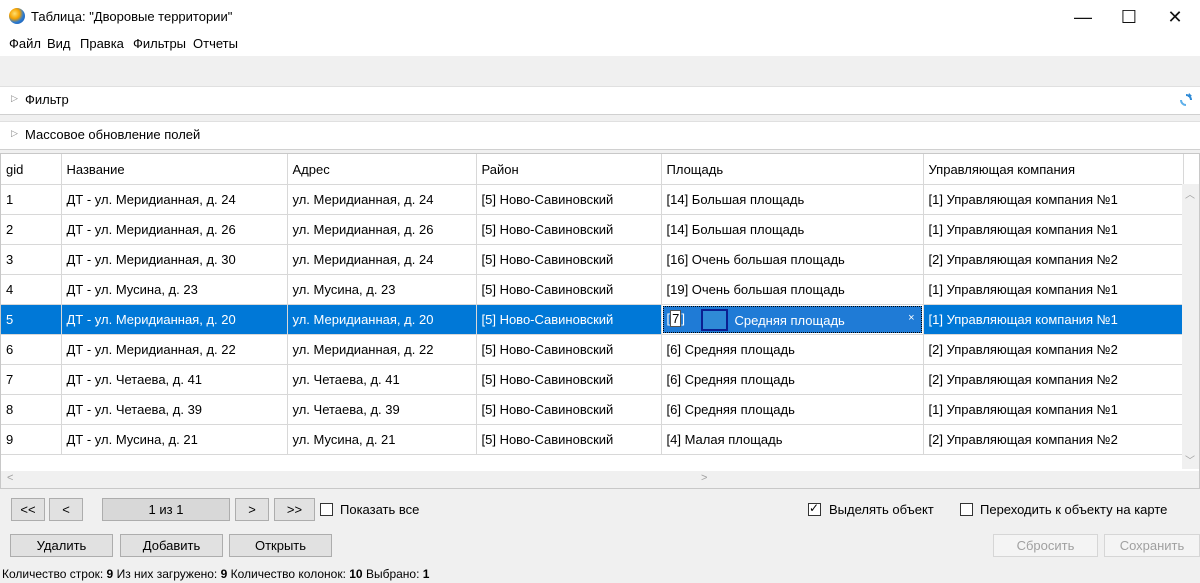 The width and height of the screenshot is (1200, 583). What do you see at coordinates (1053, 169) in the screenshot?
I see `column-header-company: Управляющая компания` at bounding box center [1053, 169].